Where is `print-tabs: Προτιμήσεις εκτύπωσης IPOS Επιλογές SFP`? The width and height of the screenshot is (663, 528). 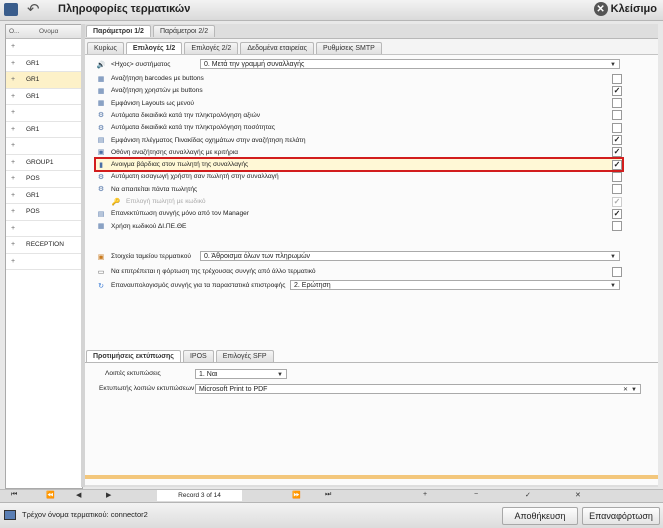 print-tabs: Προτιμήσεις εκτύπωσης IPOS Επιλογές SFP is located at coordinates (180, 356).